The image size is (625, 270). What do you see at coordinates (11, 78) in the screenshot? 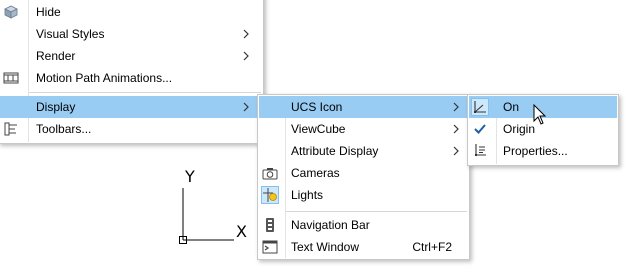
I see `film-icon` at bounding box center [11, 78].